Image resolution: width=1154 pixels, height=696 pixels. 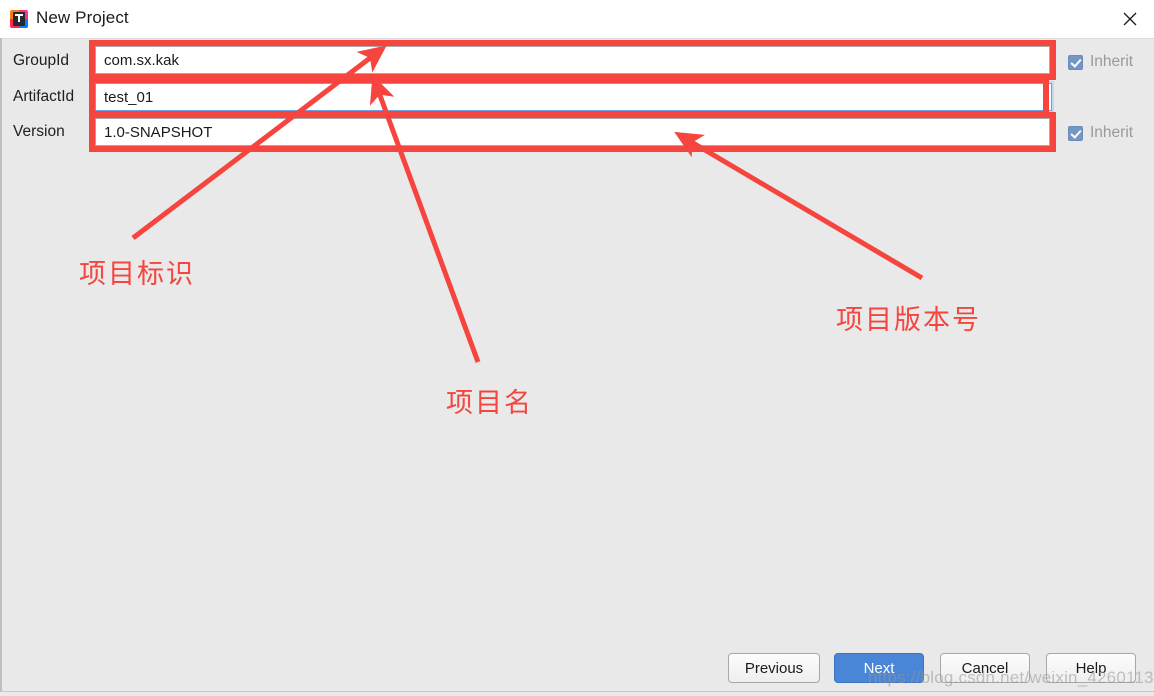 I want to click on window-left-border, so click(x=1, y=364).